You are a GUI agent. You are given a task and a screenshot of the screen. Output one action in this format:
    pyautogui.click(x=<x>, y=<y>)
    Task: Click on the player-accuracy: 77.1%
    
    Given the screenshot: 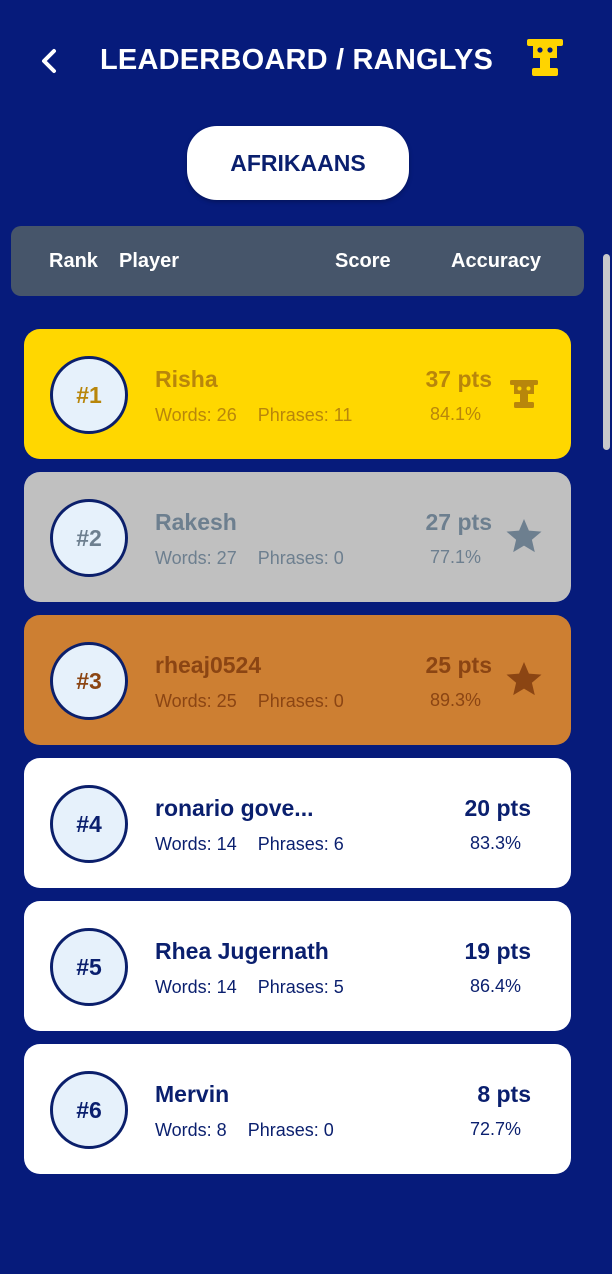 What is the action you would take?
    pyautogui.click(x=455, y=557)
    